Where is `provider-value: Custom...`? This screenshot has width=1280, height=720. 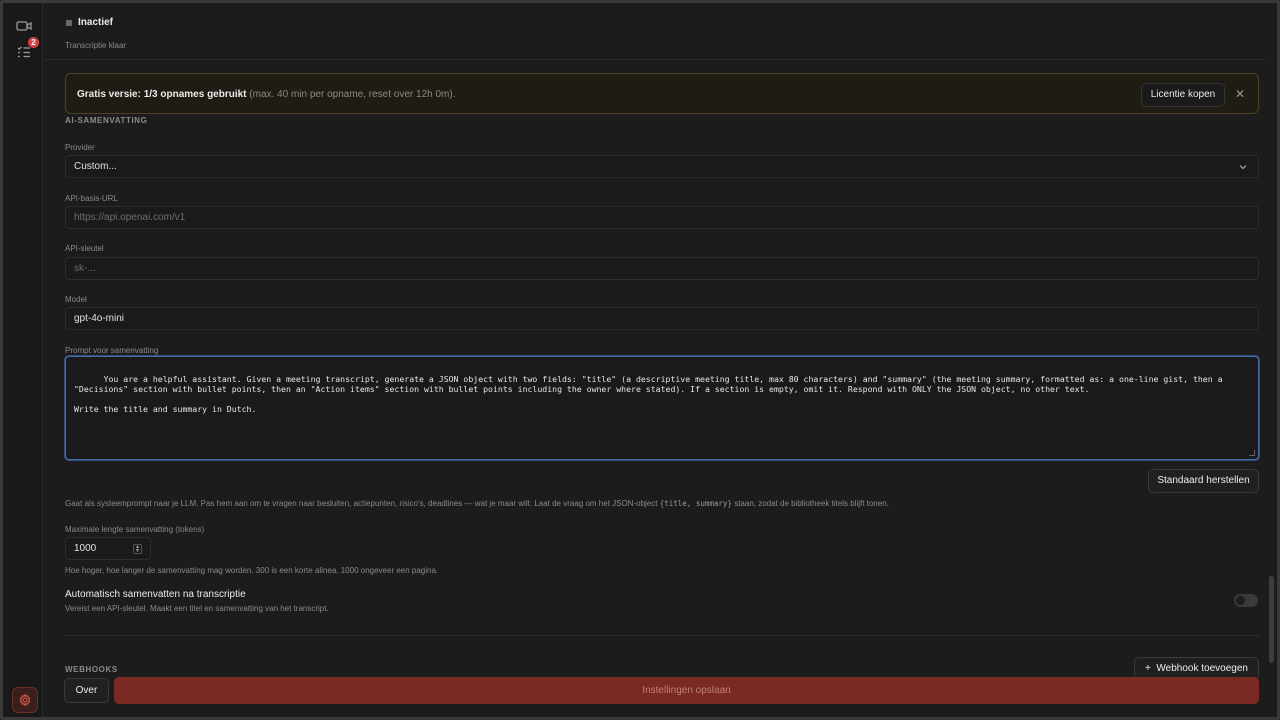
provider-value: Custom... is located at coordinates (95, 166).